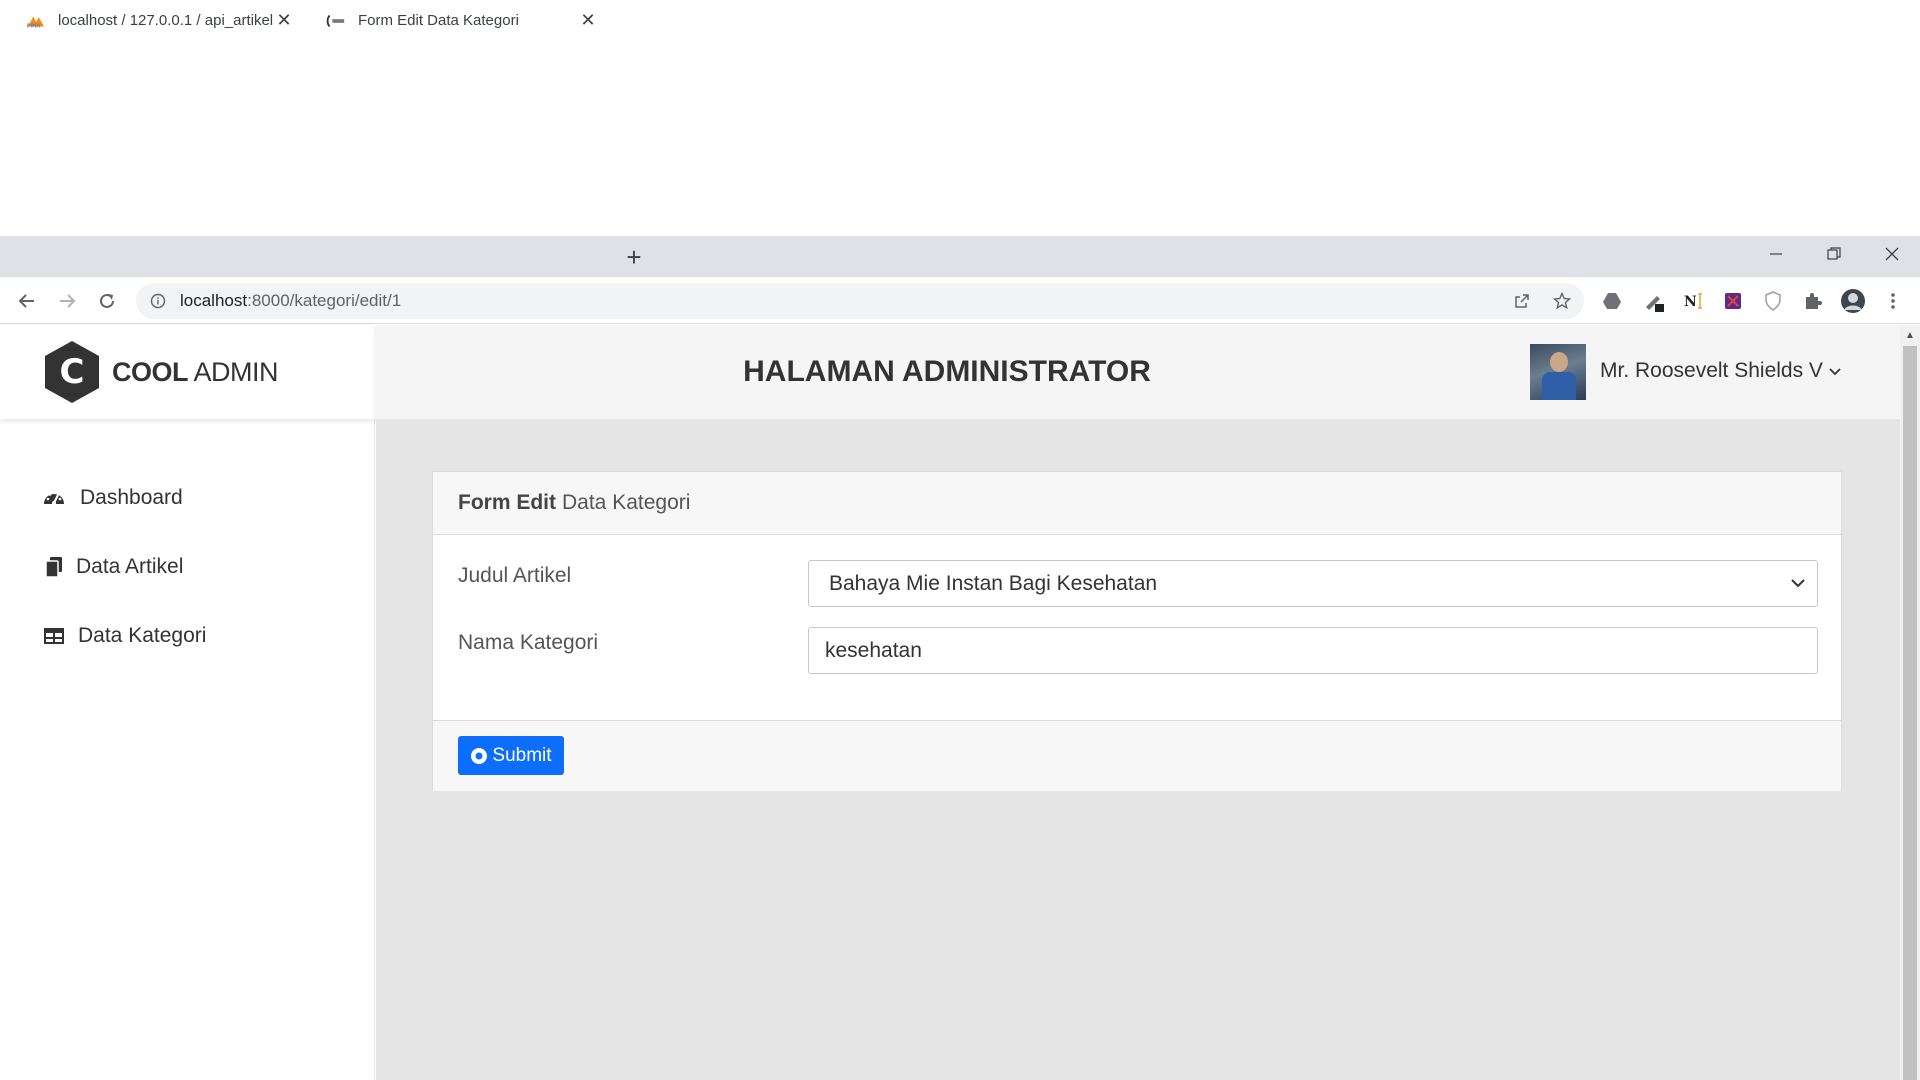 Image resolution: width=1920 pixels, height=1080 pixels. What do you see at coordinates (1654, 301) in the screenshot?
I see `picker-extension-icon` at bounding box center [1654, 301].